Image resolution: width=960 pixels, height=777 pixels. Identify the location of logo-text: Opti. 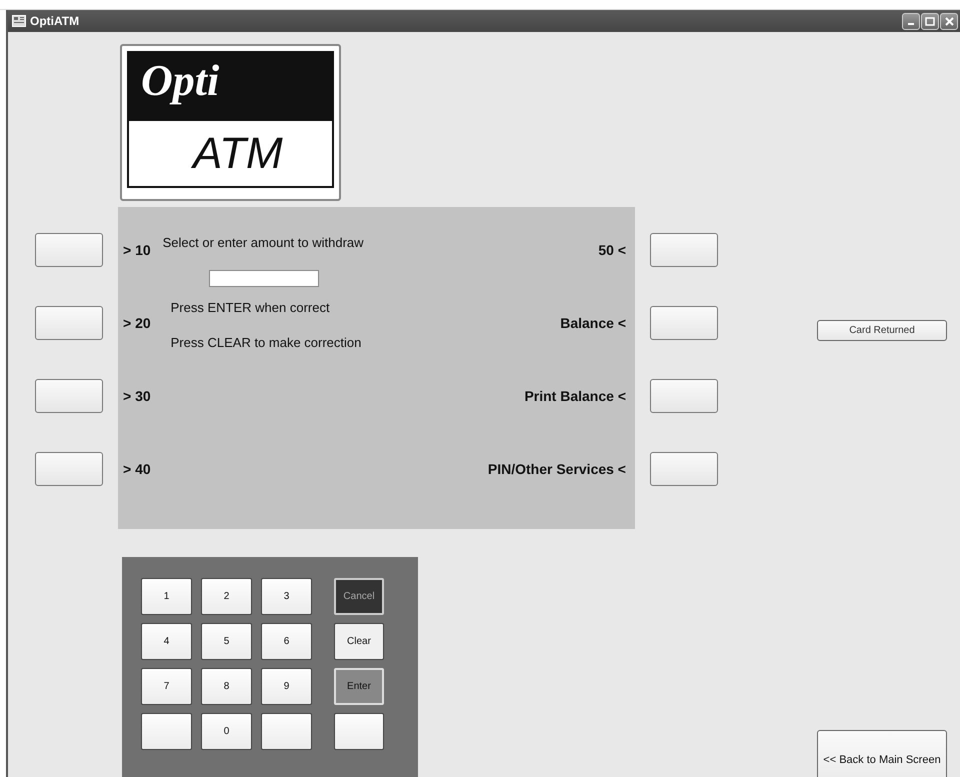
(230, 85).